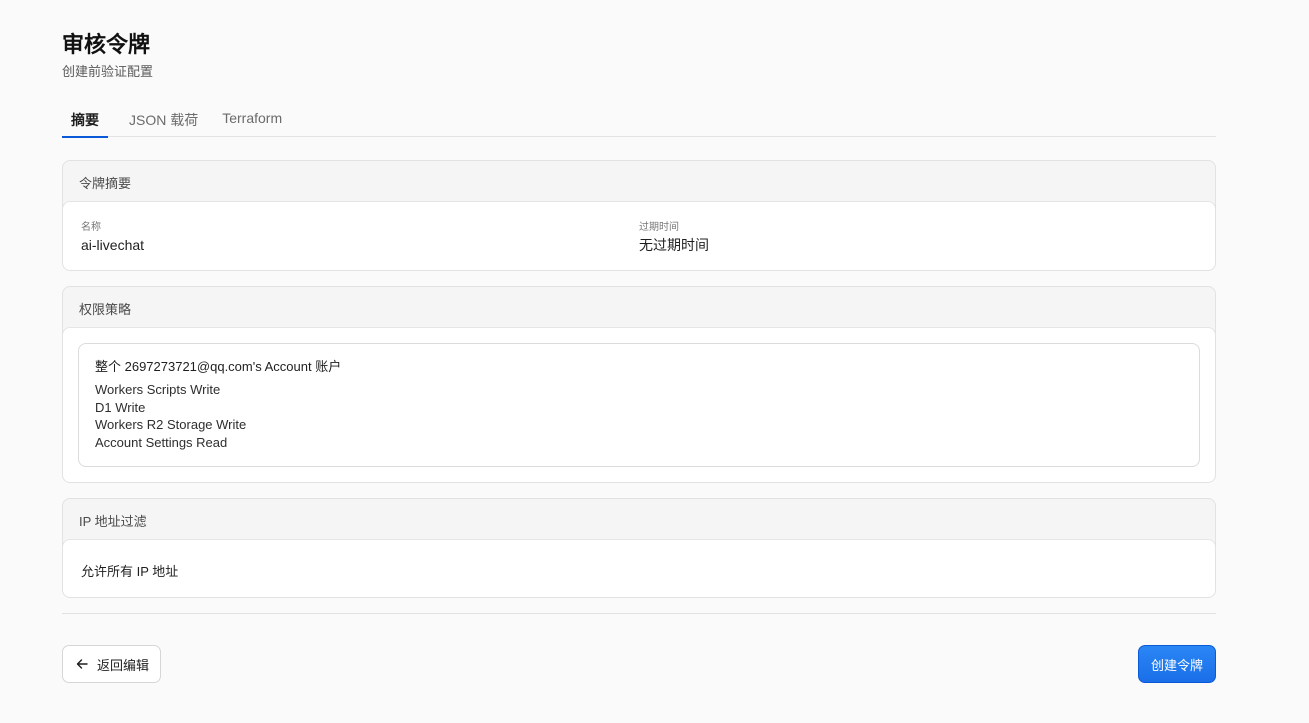  Describe the element at coordinates (163, 119) in the screenshot. I see `tab-json-payload: JSON 载荷` at that location.